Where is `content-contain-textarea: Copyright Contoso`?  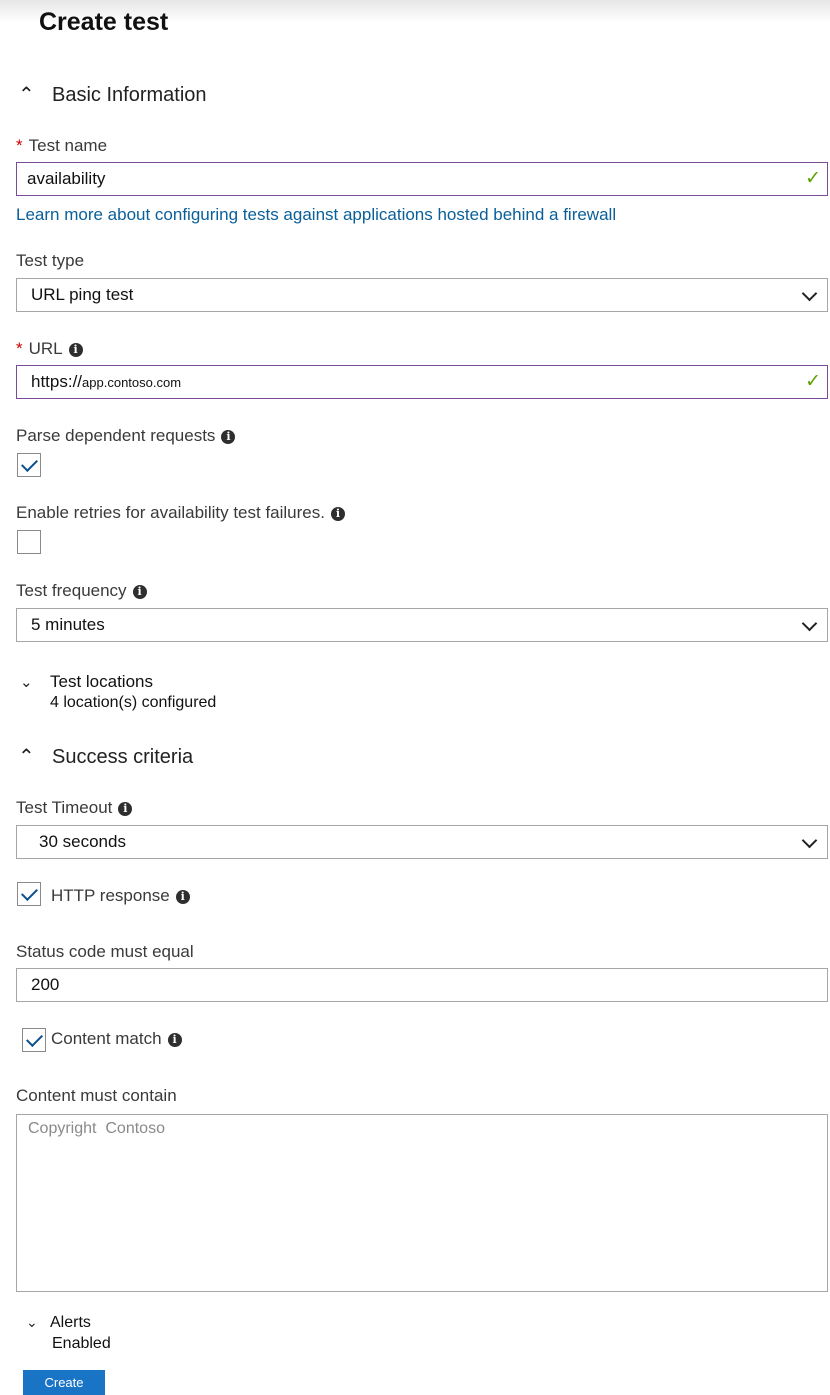
content-contain-textarea: Copyright Contoso is located at coordinates (422, 1203).